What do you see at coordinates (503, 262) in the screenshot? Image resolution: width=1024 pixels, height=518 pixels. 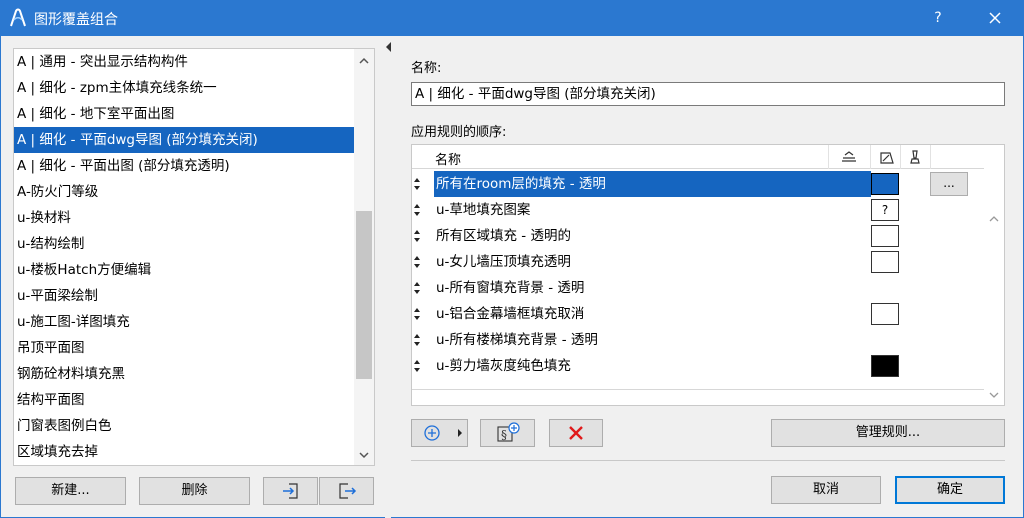 I see `rule-name: u-女儿墙压顶填充透明` at bounding box center [503, 262].